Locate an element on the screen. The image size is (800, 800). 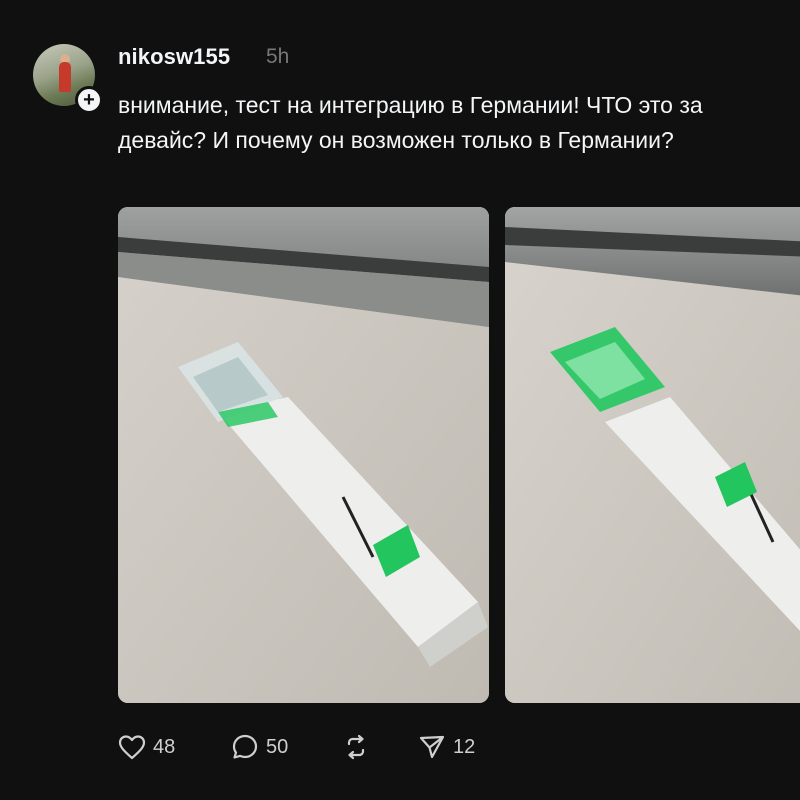
like-button: 48 is located at coordinates (146, 747).